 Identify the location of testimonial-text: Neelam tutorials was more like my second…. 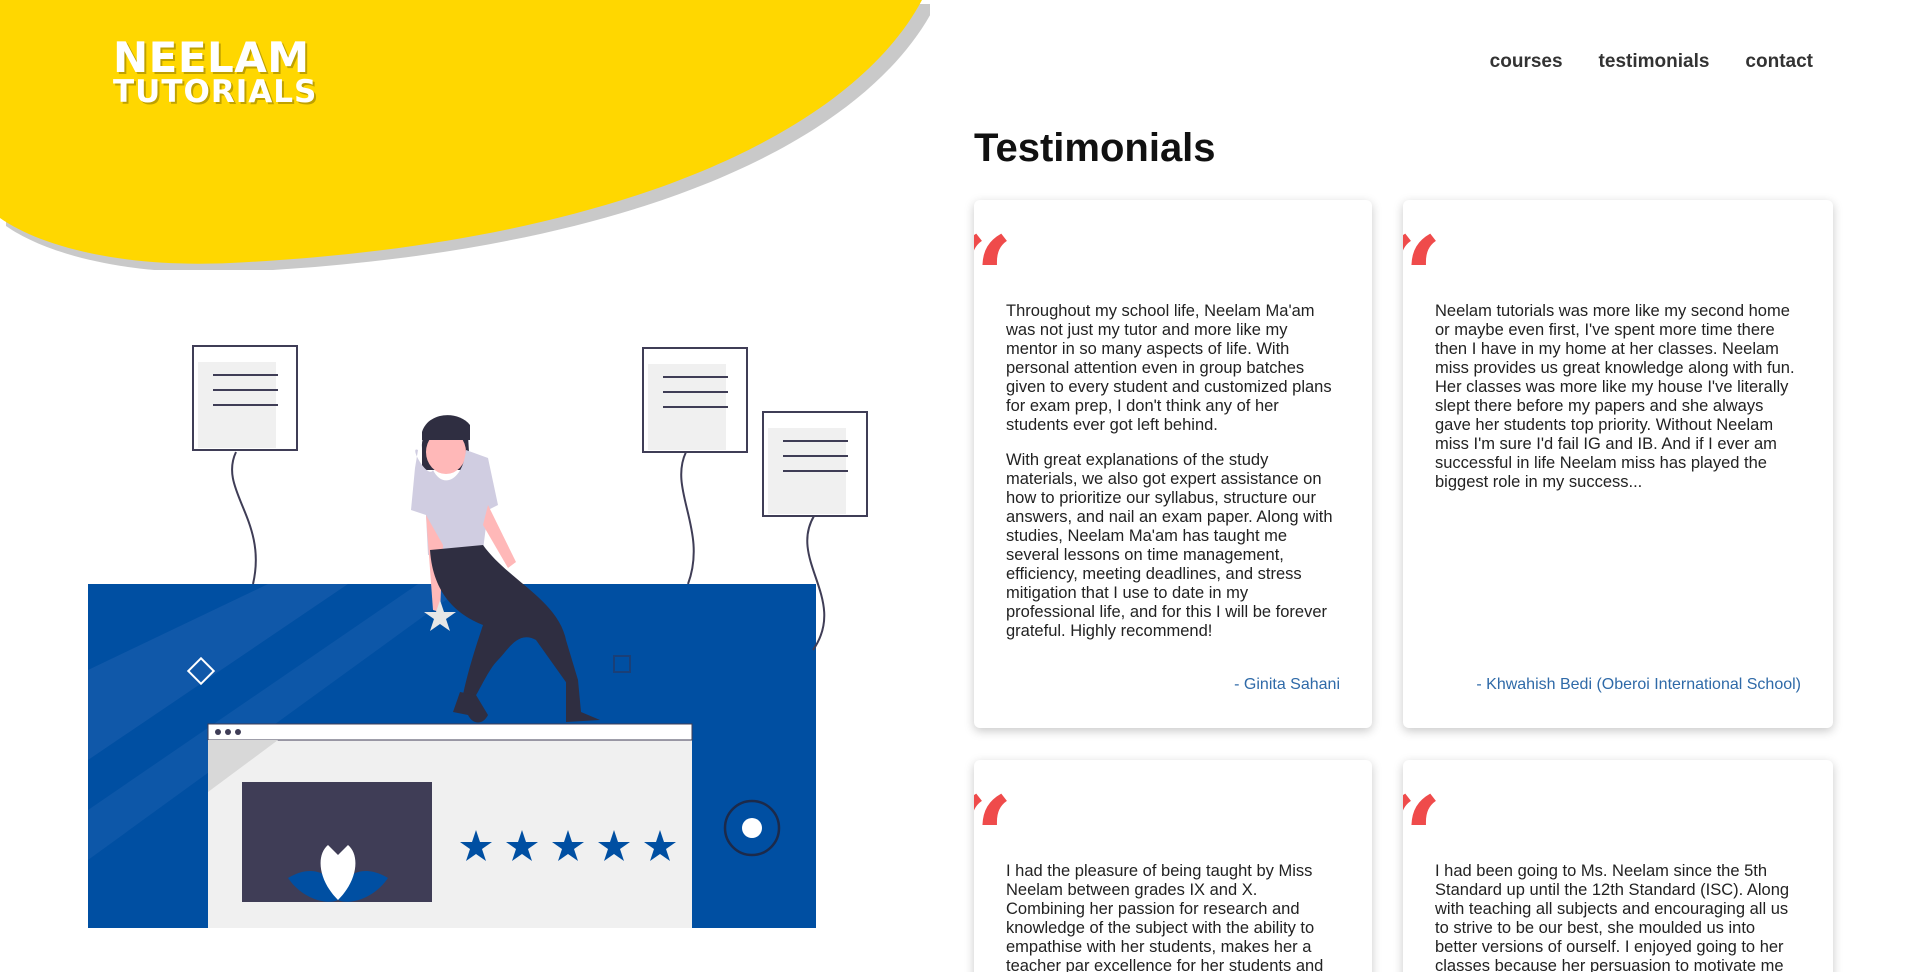
(1618, 397).